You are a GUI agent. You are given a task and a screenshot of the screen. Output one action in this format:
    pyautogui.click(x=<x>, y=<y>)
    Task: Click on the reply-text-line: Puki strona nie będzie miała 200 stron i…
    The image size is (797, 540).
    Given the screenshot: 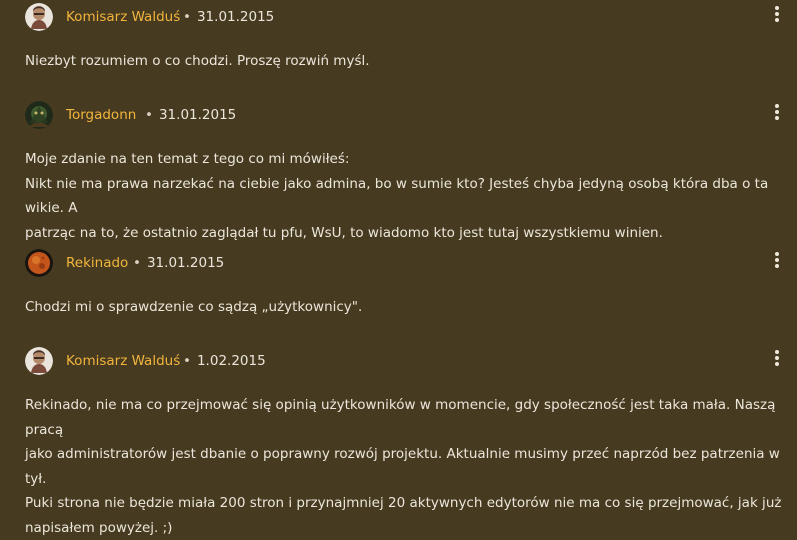 What is the action you would take?
    pyautogui.click(x=407, y=503)
    